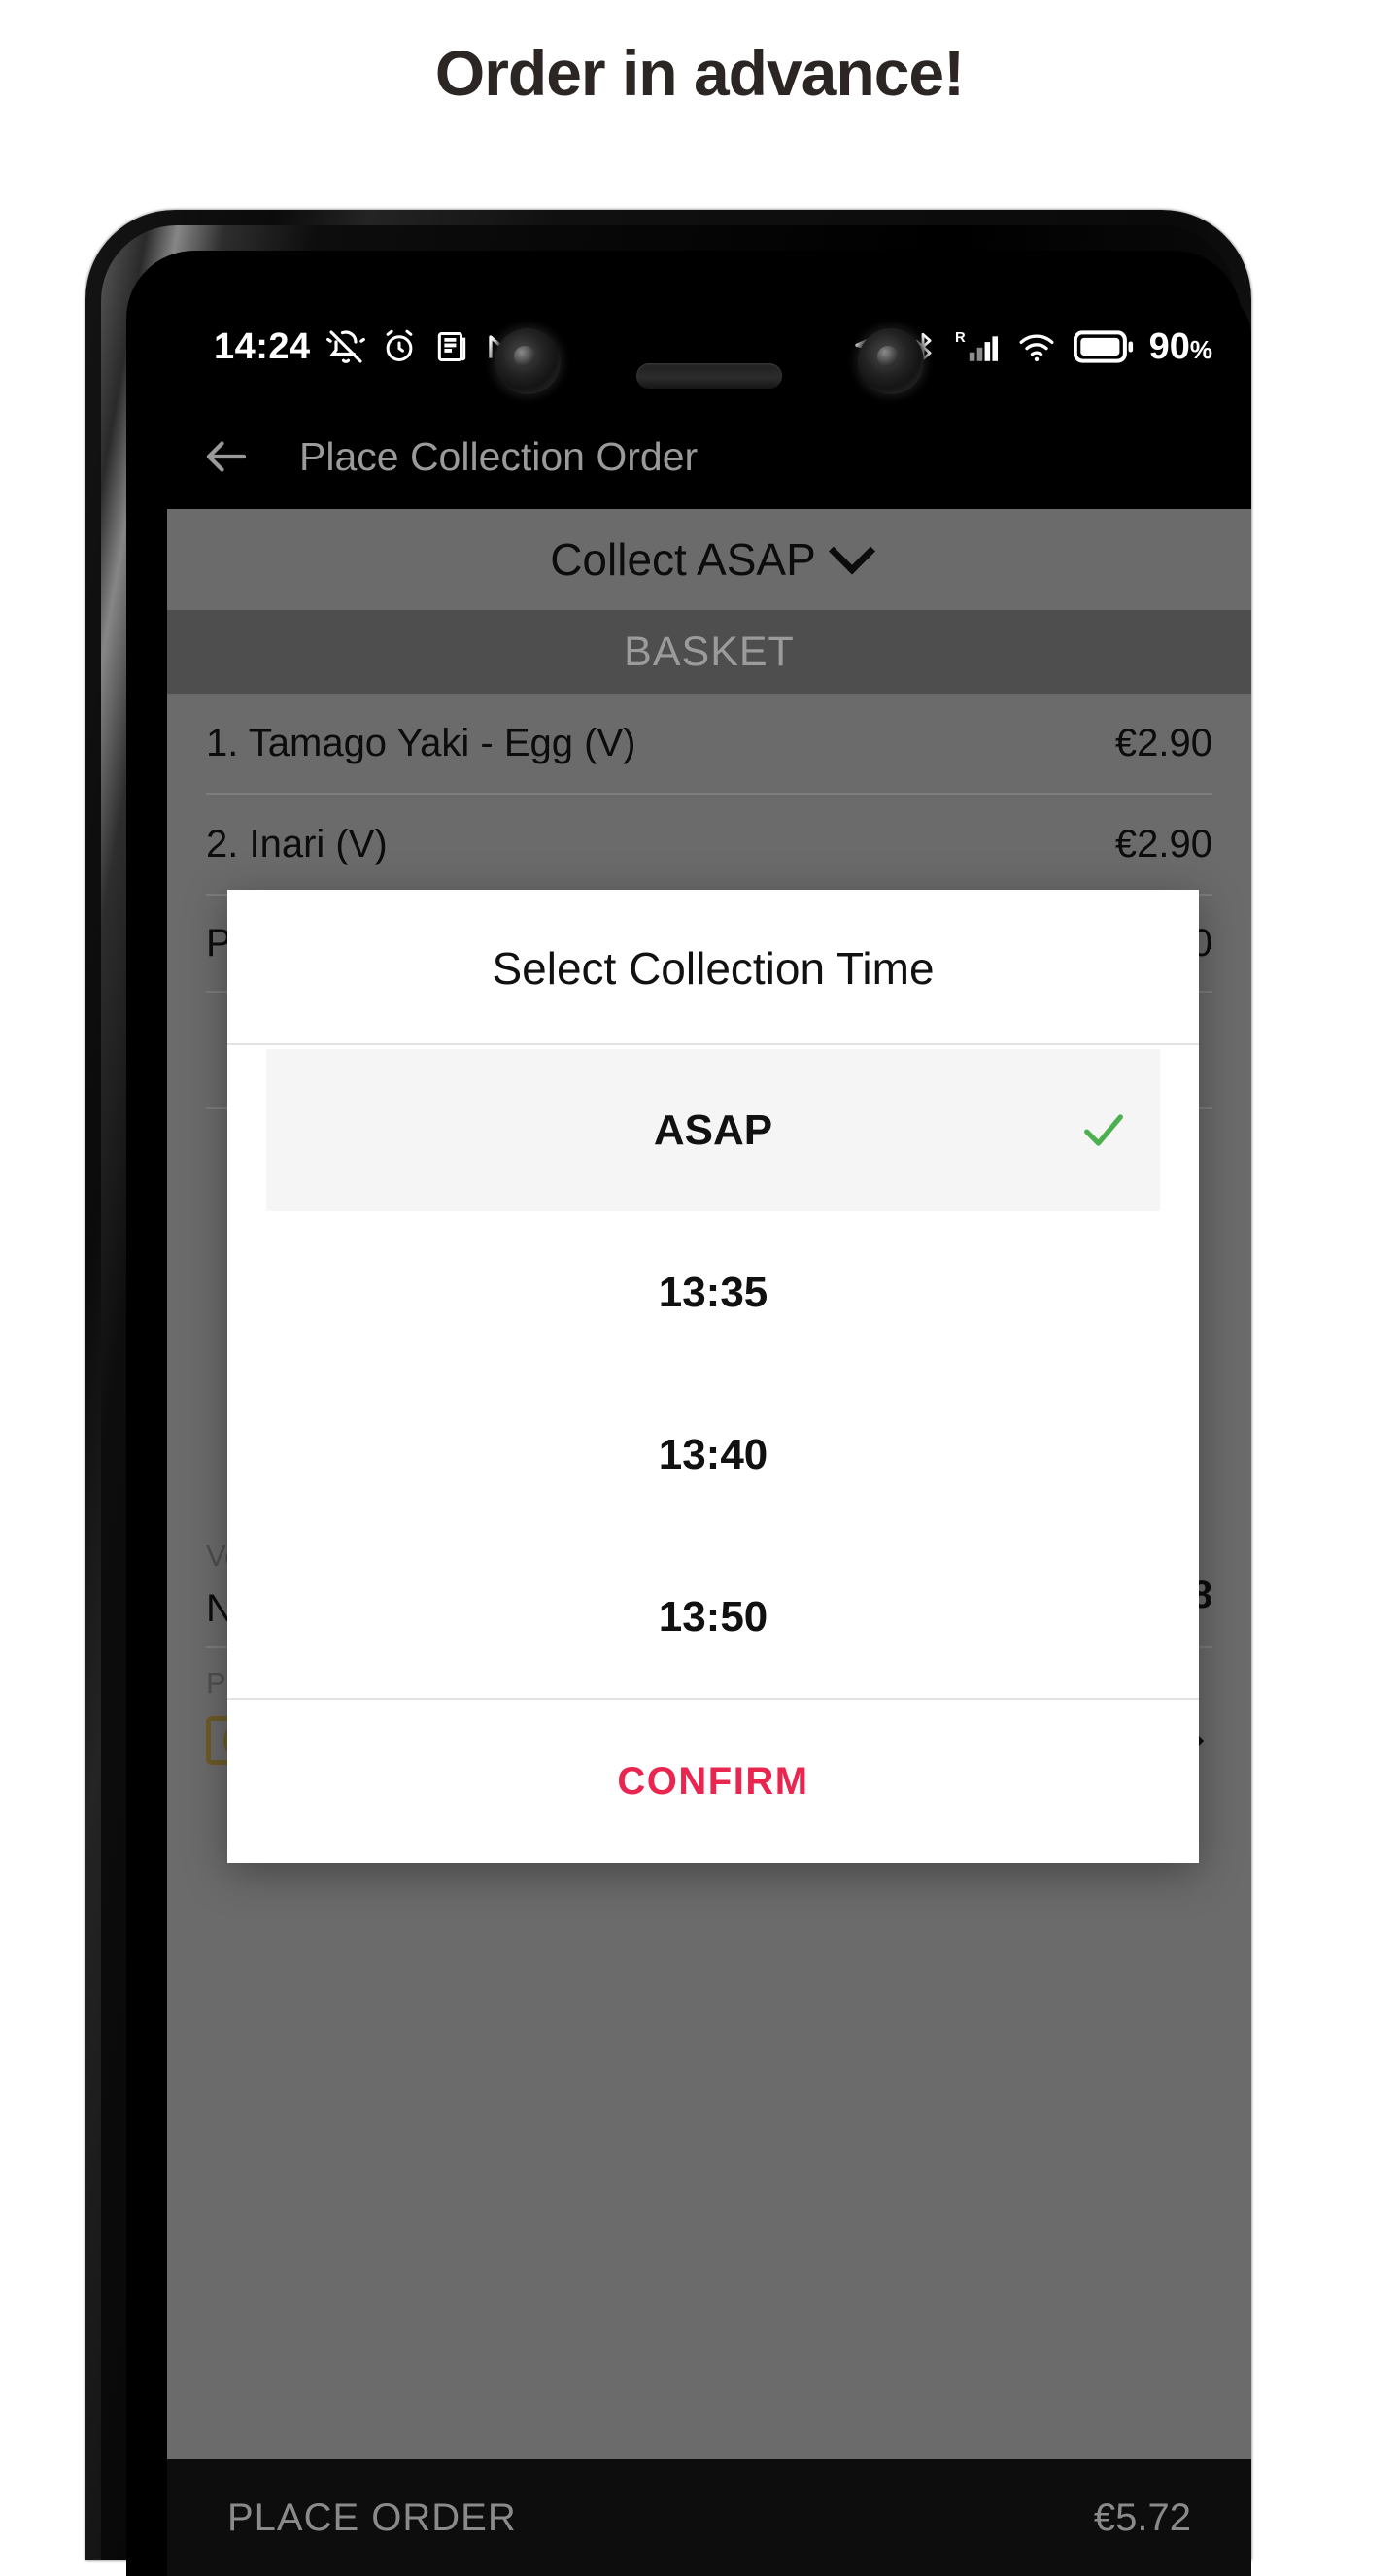  I want to click on place-order-total: €5.72, so click(1142, 2517).